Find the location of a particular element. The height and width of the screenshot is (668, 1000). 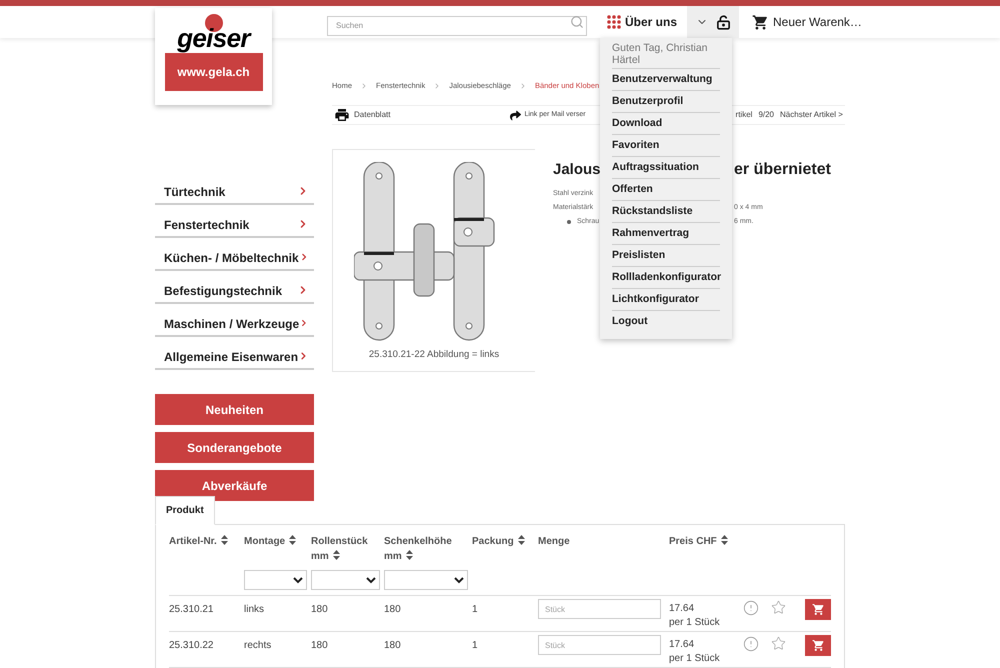

image-caption: 25.310.21-22 Abbildung = links is located at coordinates (434, 355).